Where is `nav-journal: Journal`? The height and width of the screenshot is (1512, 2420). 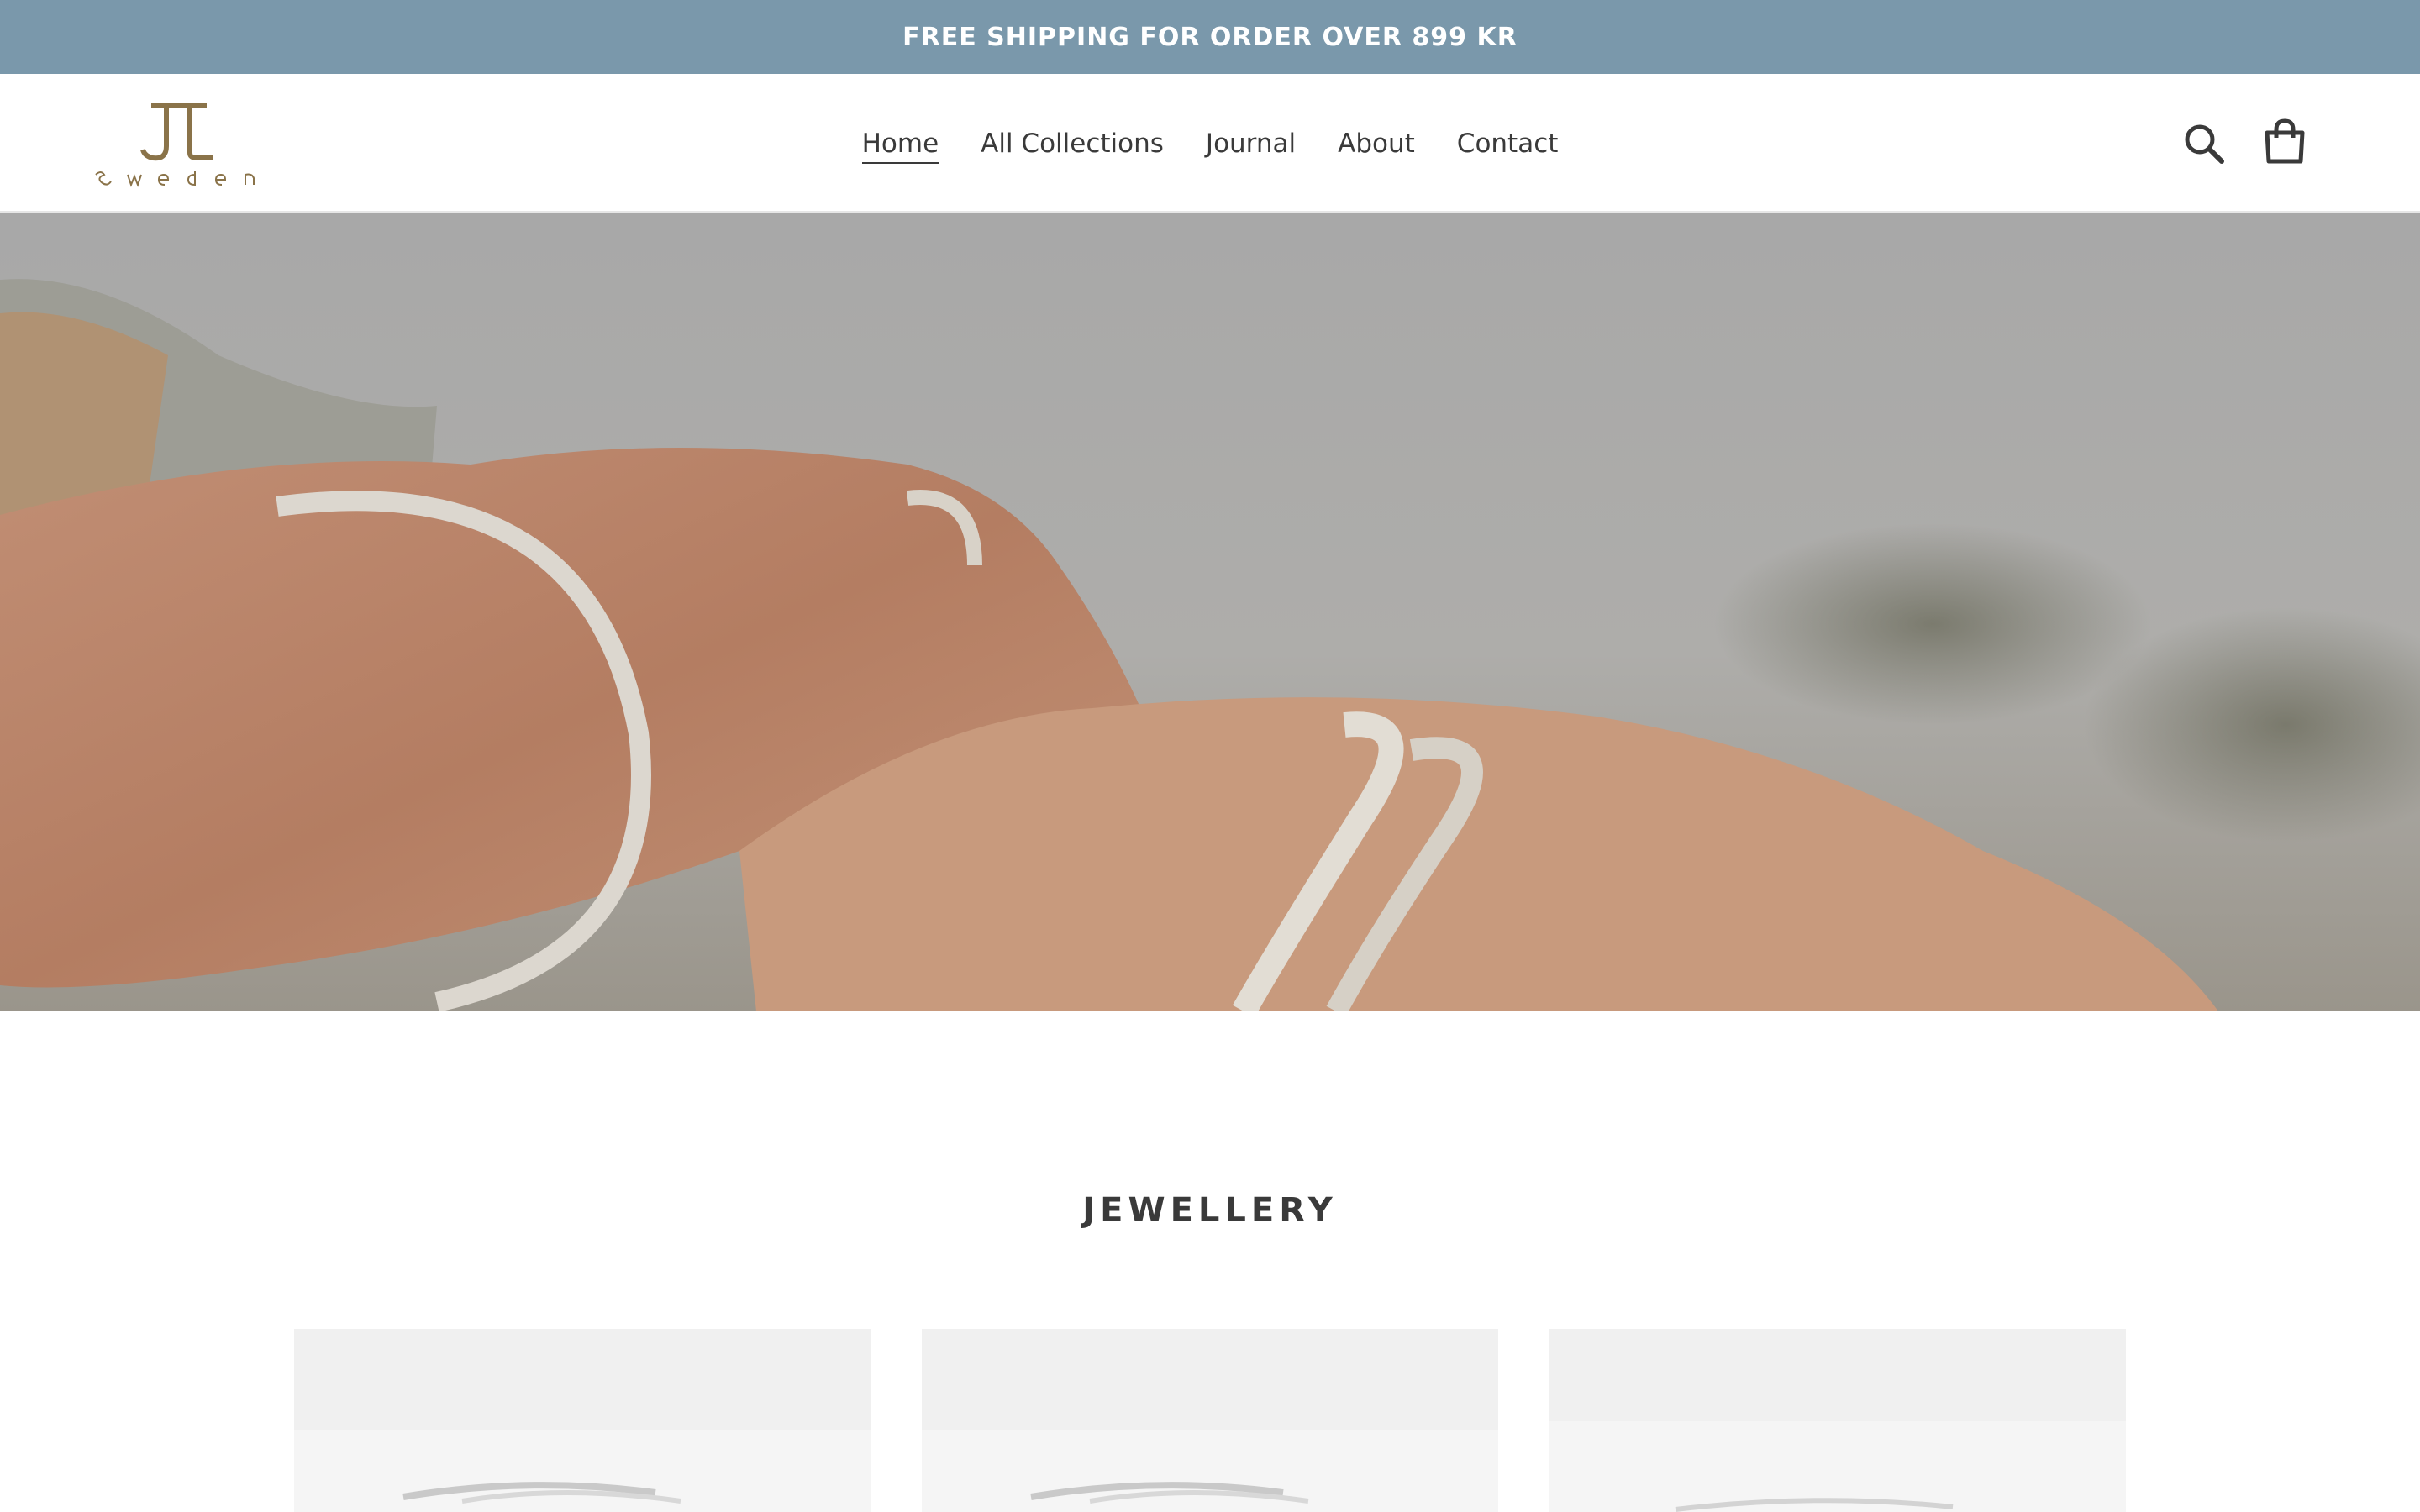
nav-journal: Journal is located at coordinates (1251, 143).